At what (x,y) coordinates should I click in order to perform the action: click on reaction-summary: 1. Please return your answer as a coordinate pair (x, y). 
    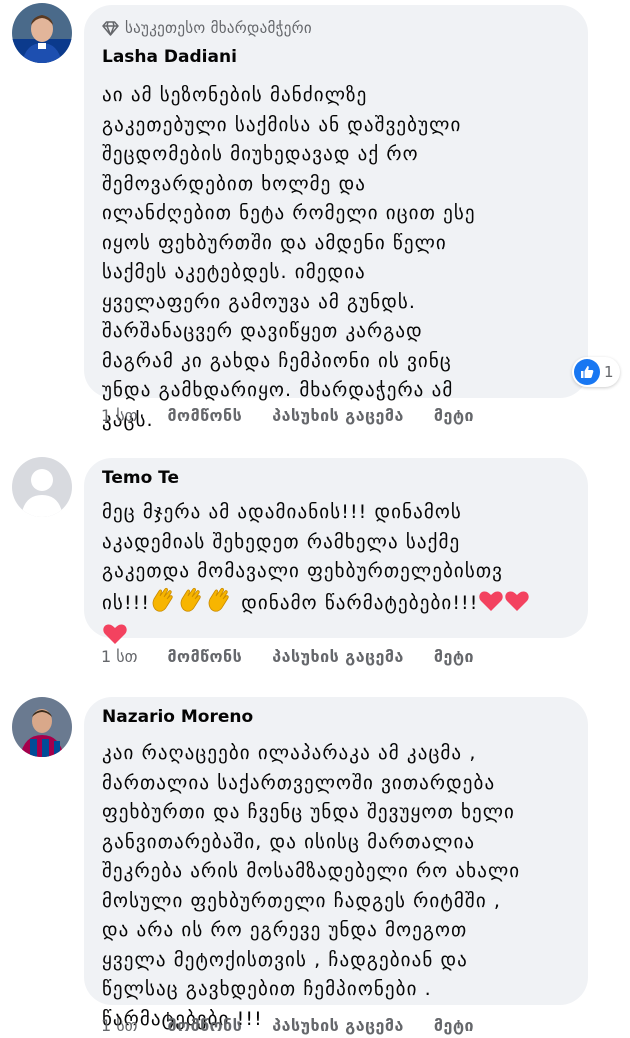
    Looking at the image, I should click on (596, 372).